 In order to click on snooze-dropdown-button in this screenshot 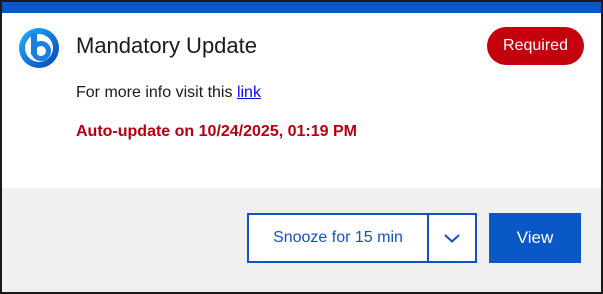, I will do `click(452, 238)`.